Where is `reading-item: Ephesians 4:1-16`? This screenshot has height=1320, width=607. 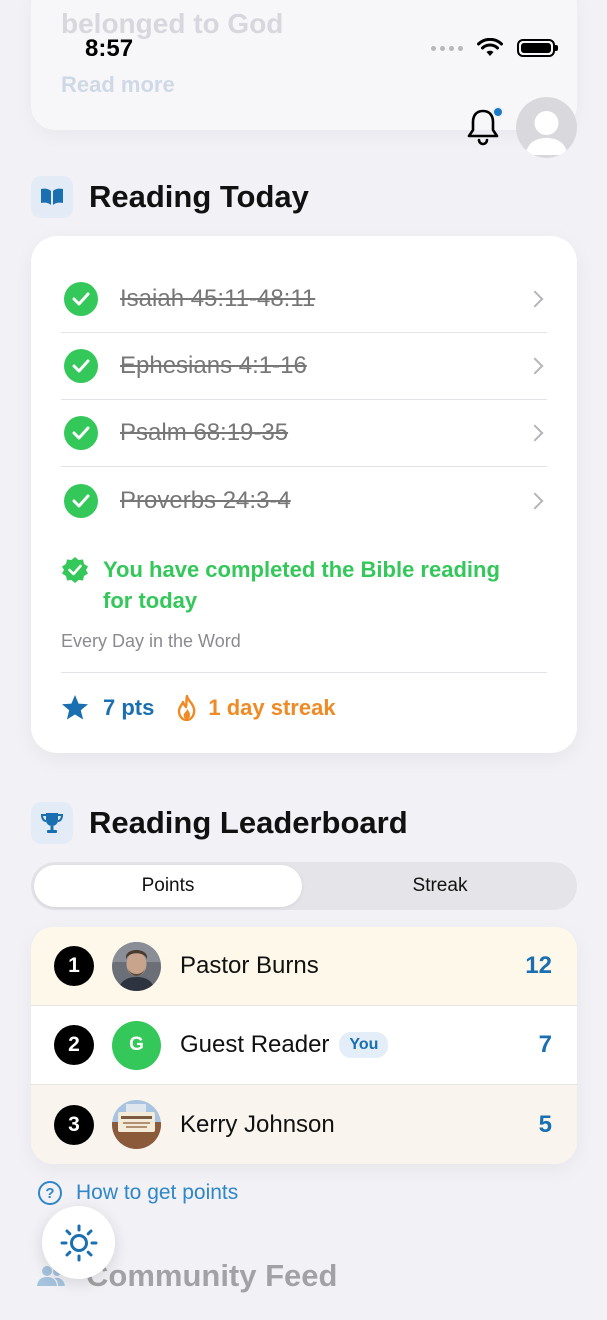 reading-item: Ephesians 4:1-16 is located at coordinates (304, 366).